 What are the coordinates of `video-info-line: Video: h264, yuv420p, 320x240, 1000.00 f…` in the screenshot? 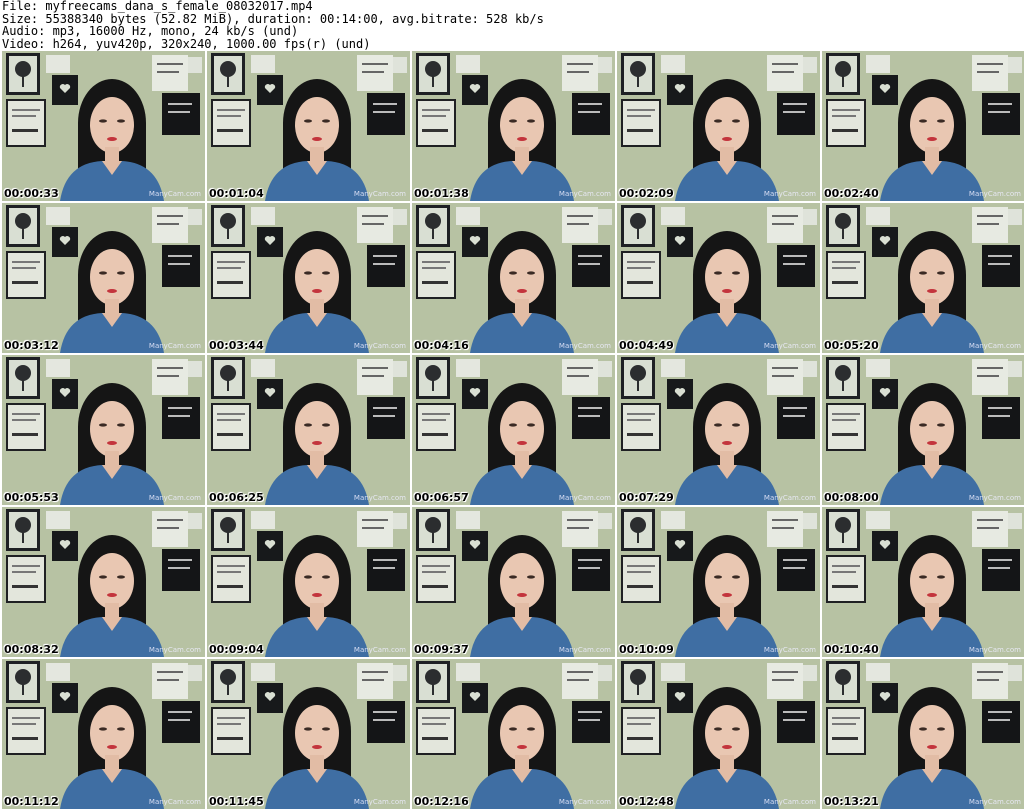 It's located at (186, 43).